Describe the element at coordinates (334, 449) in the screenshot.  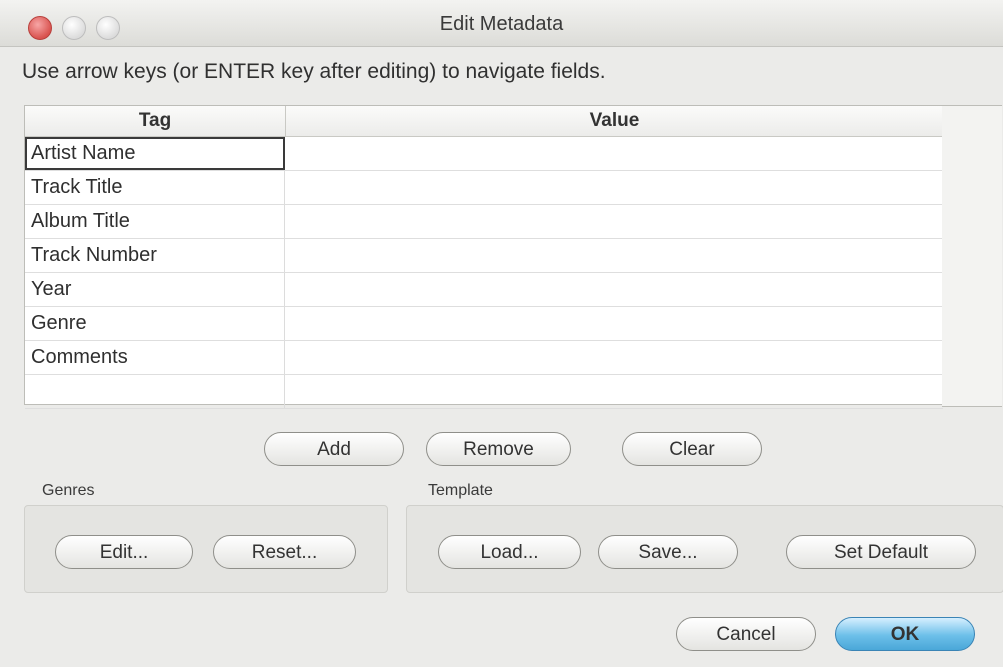
I see `add-button: Add` at that location.